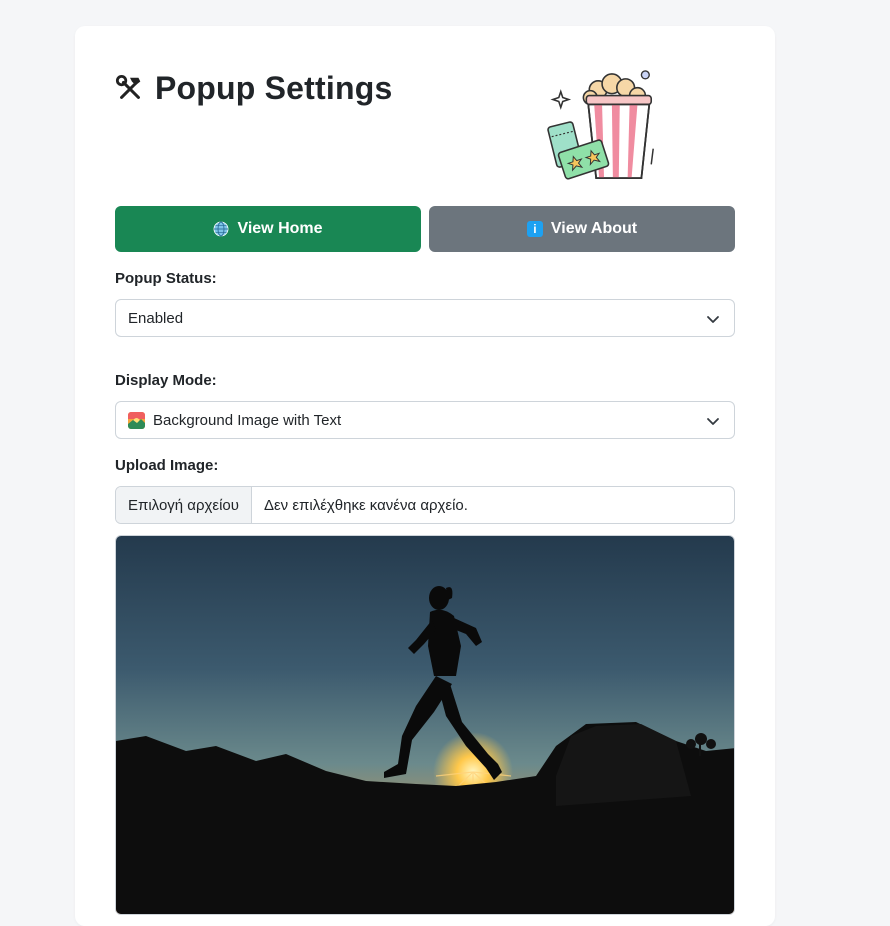  I want to click on popcorn-and-tickets-illustration, so click(600, 125).